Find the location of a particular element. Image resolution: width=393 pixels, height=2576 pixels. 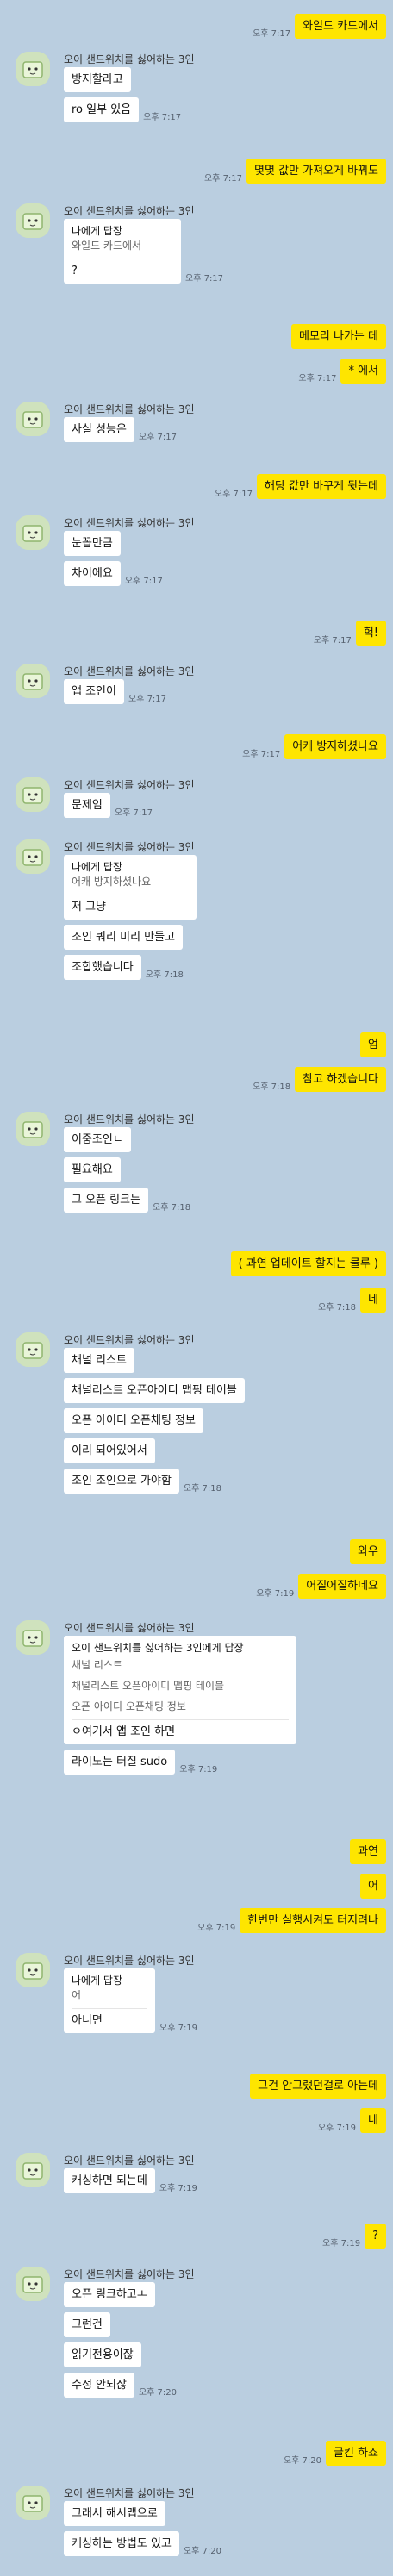

message-bubble: 그건 안그랬던걸로 아는데 is located at coordinates (318, 2086).